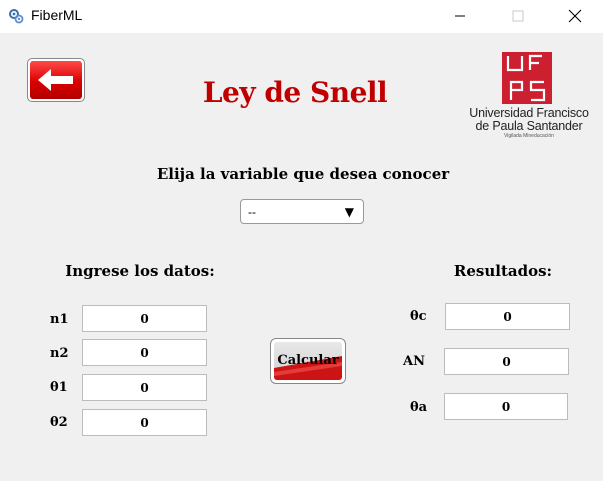 The image size is (603, 481). I want to click on window-title: FiberML, so click(57, 15).